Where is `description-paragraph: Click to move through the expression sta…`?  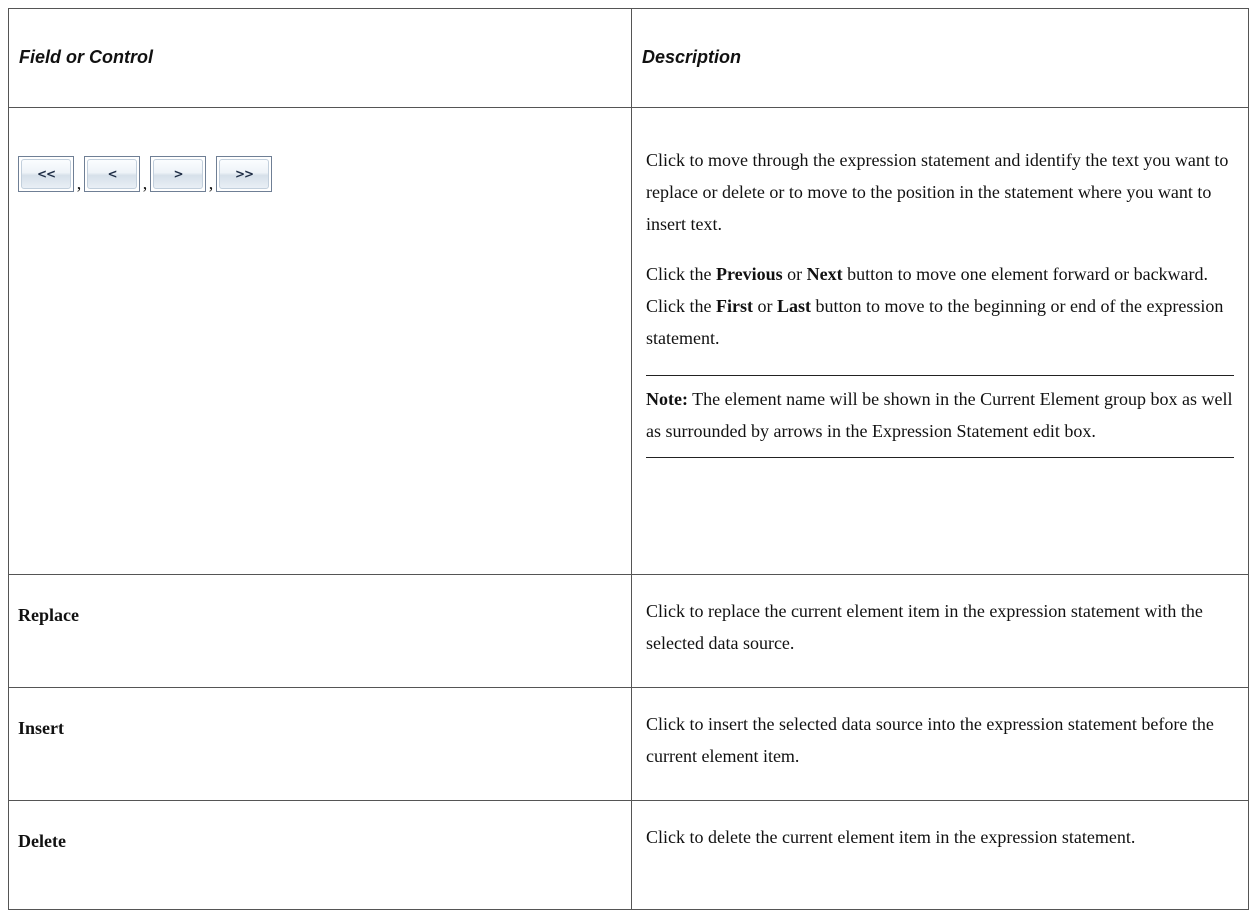
description-paragraph: Click to move through the expression sta… is located at coordinates (937, 191).